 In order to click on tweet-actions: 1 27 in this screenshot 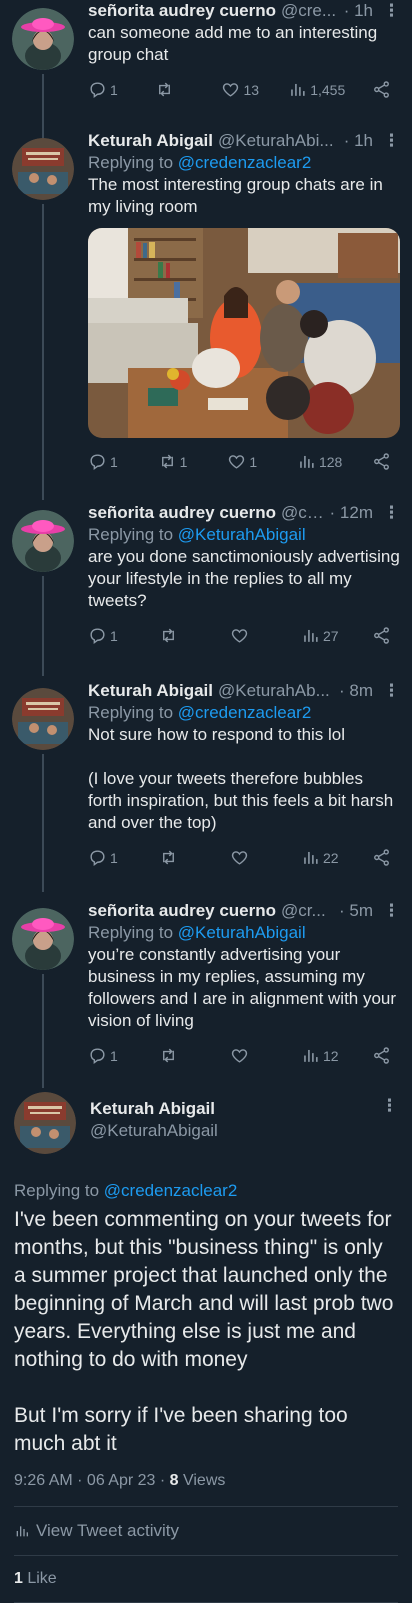, I will do `click(244, 635)`.